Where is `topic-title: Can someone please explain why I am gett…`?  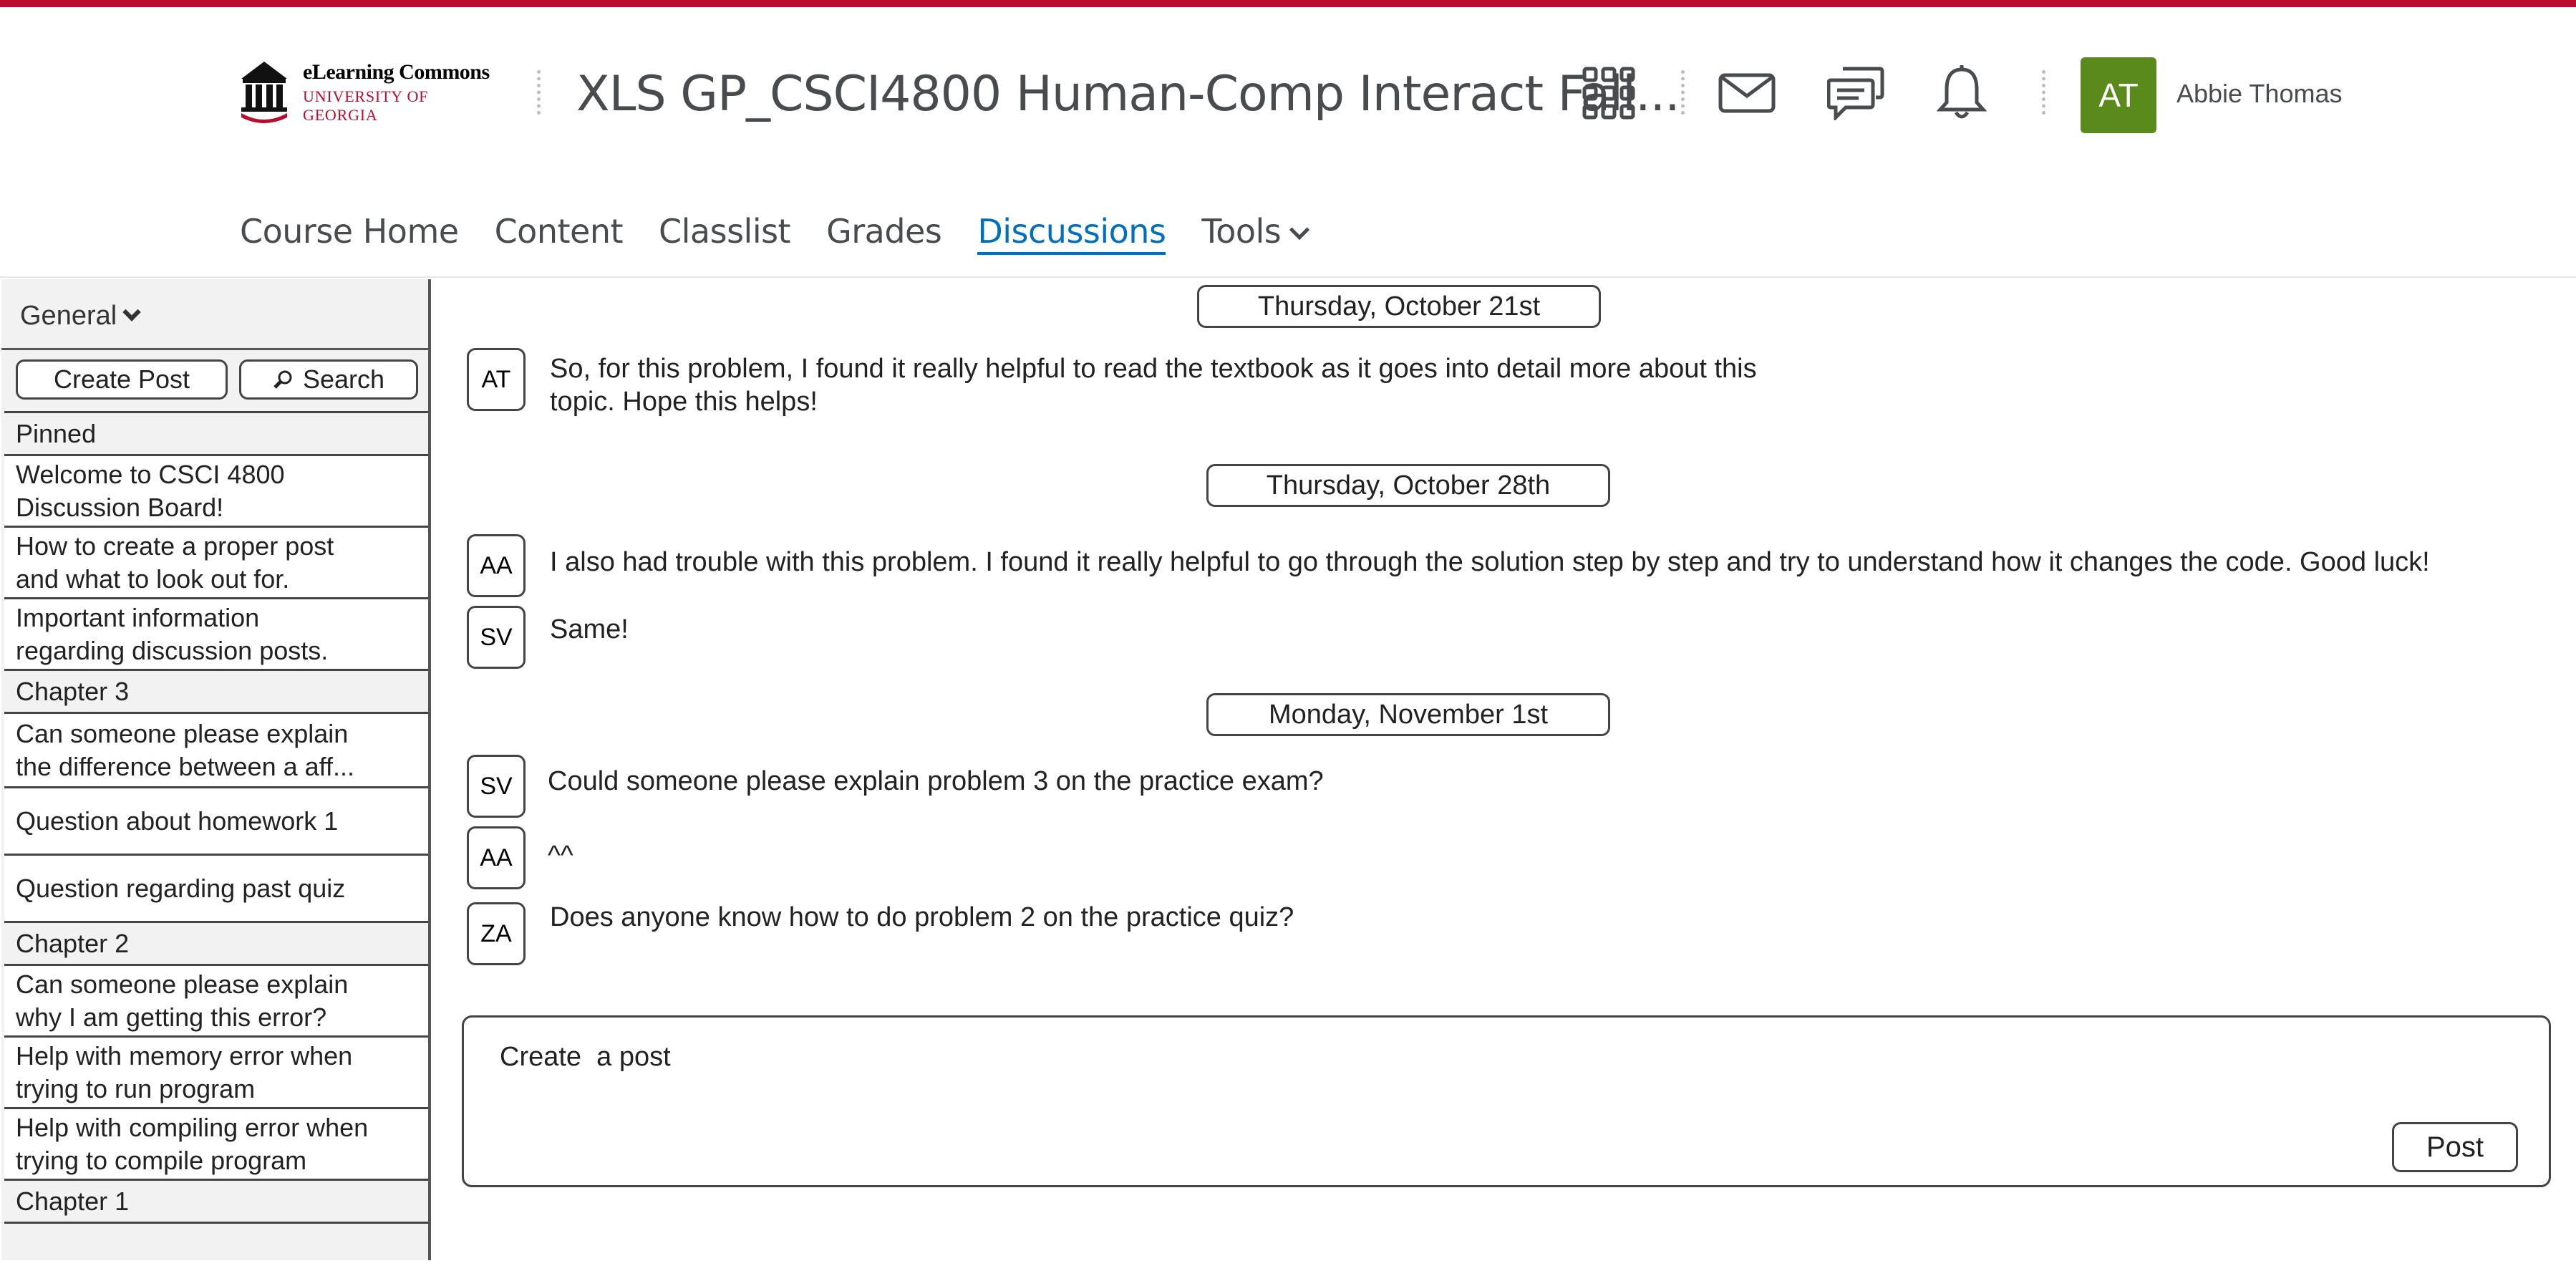
topic-title: Can someone please explain why I am gett… is located at coordinates (182, 1000).